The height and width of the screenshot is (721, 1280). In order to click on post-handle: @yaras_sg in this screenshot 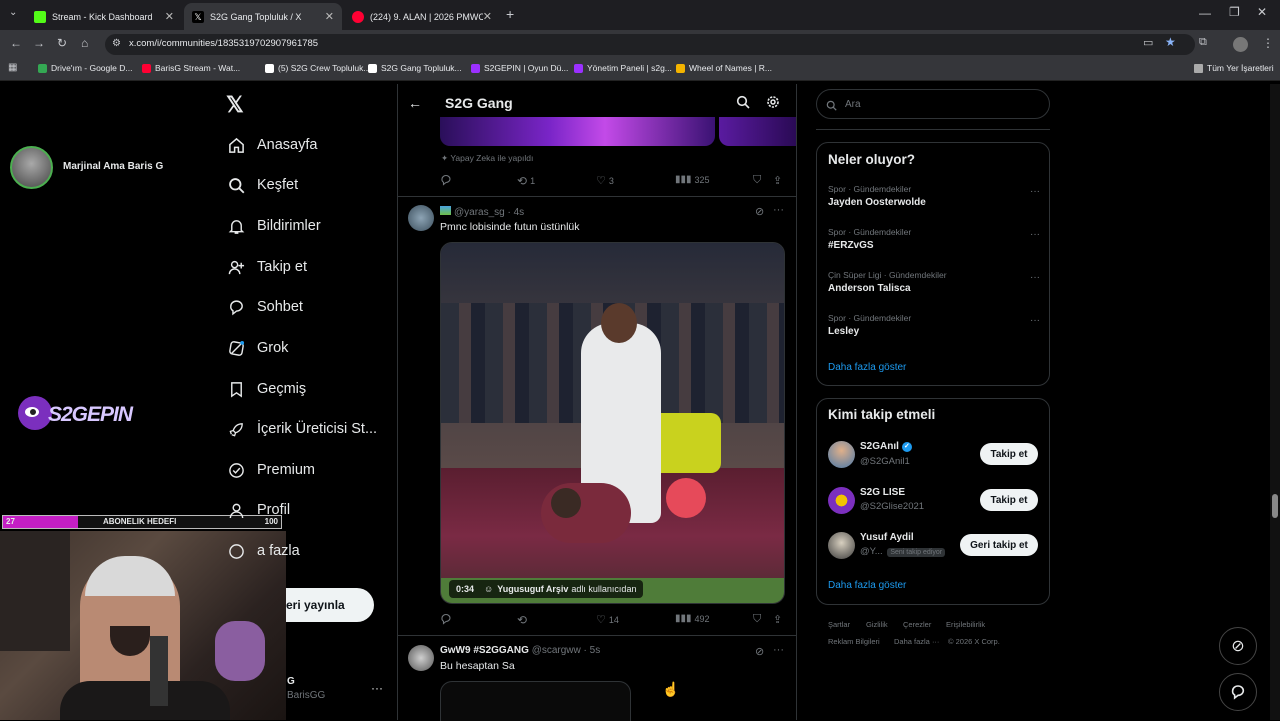, I will do `click(479, 212)`.